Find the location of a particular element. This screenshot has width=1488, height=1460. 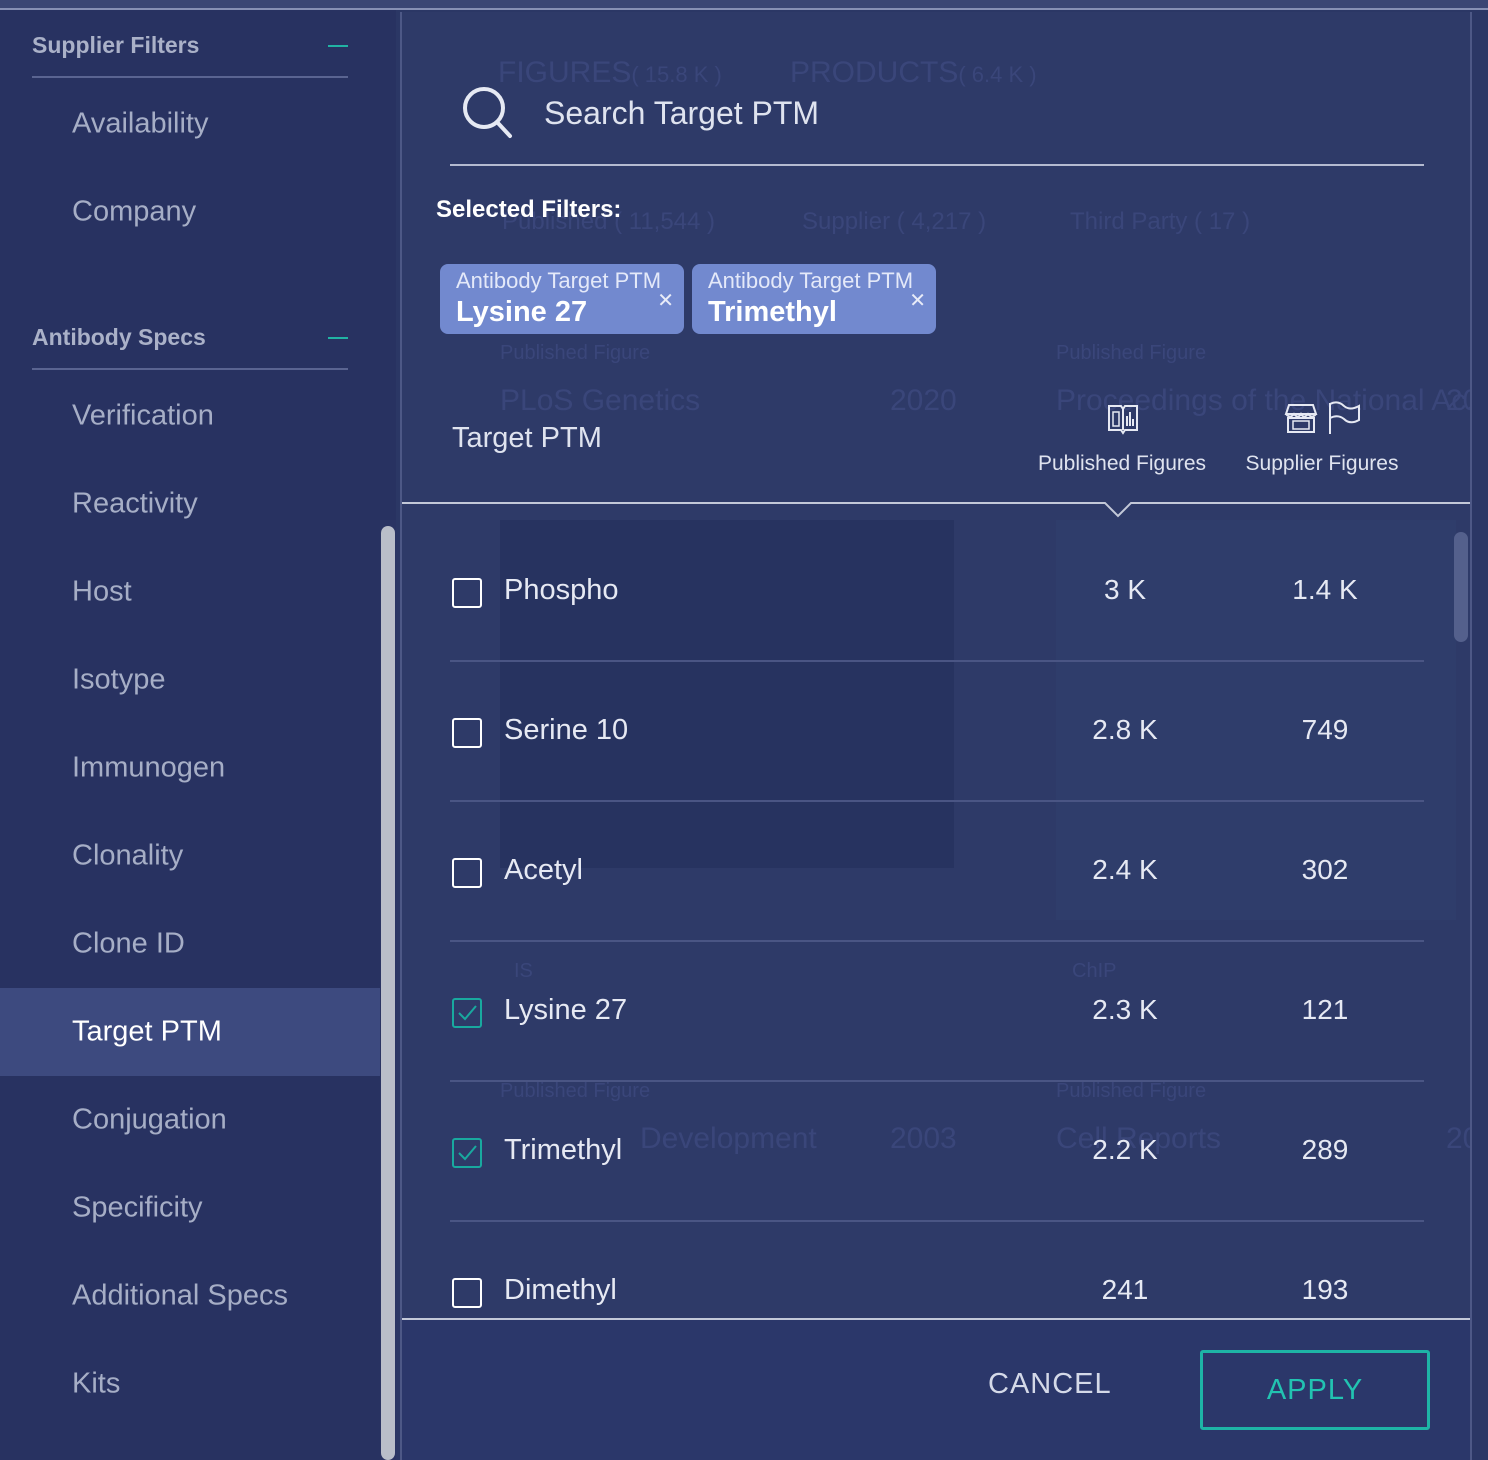

flag-icon is located at coordinates (1344, 417).